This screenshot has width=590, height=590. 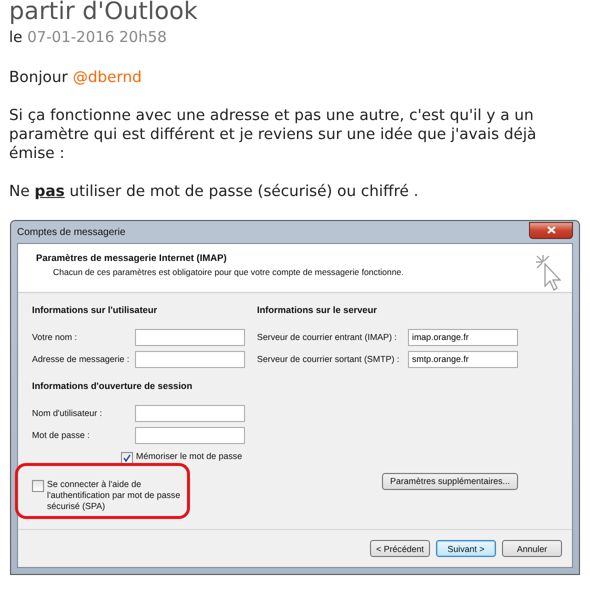 I want to click on close-button, so click(x=551, y=230).